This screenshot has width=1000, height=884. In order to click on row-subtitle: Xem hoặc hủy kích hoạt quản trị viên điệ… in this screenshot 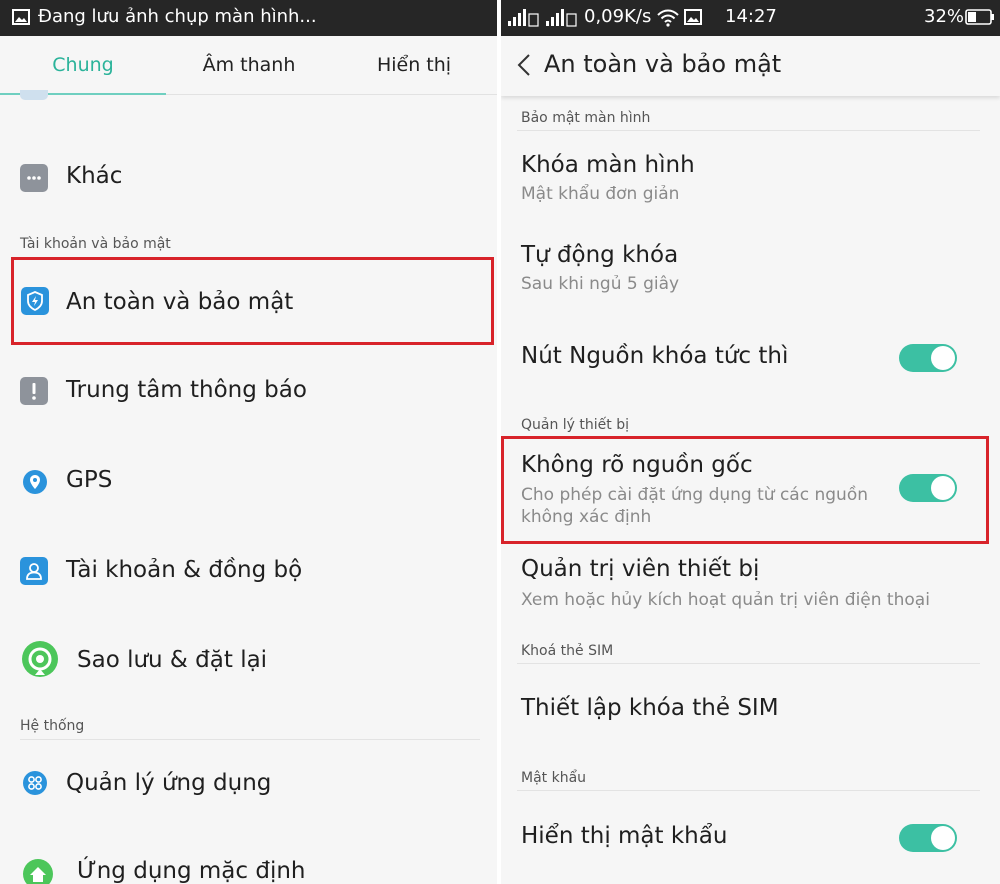, I will do `click(725, 600)`.